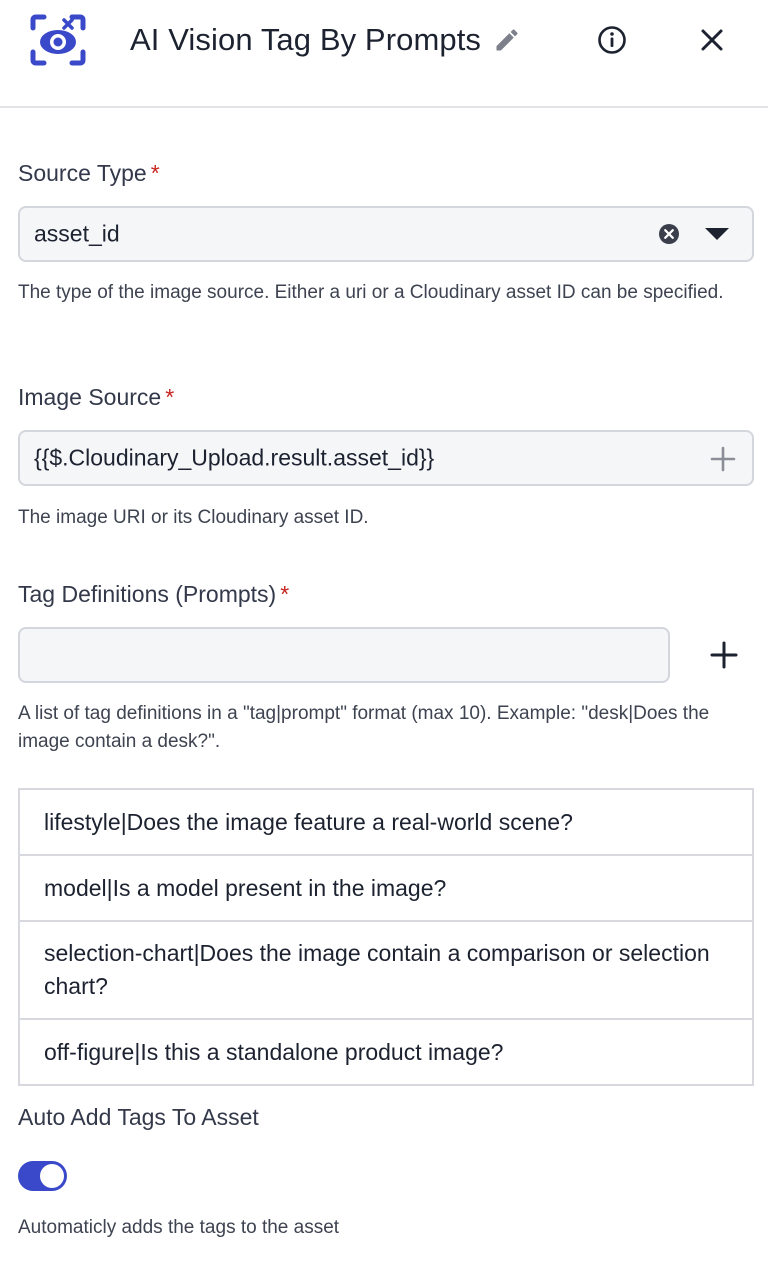 This screenshot has width=768, height=1262. Describe the element at coordinates (58, 40) in the screenshot. I see `eye-scan-logo-icon` at that location.